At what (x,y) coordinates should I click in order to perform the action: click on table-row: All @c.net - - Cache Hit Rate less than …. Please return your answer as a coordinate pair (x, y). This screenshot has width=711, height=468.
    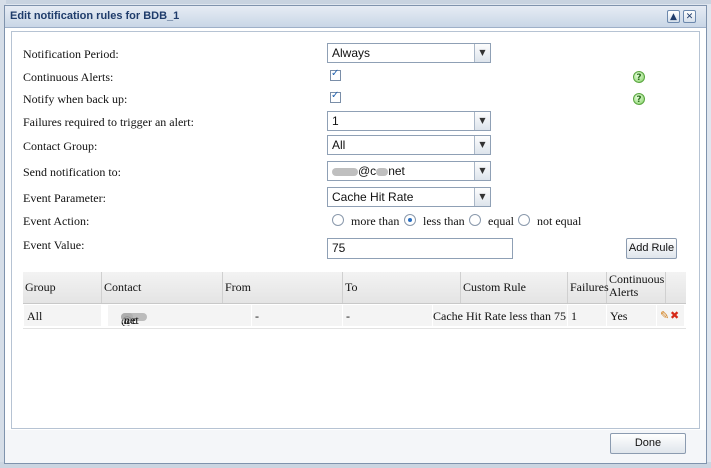
    Looking at the image, I should click on (354, 316).